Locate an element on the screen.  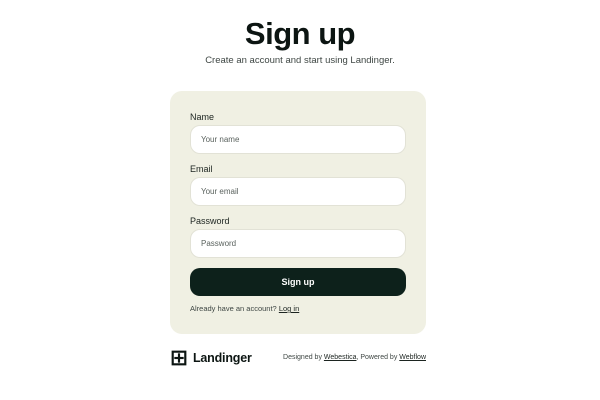
landinger-logo-icon is located at coordinates (179, 358).